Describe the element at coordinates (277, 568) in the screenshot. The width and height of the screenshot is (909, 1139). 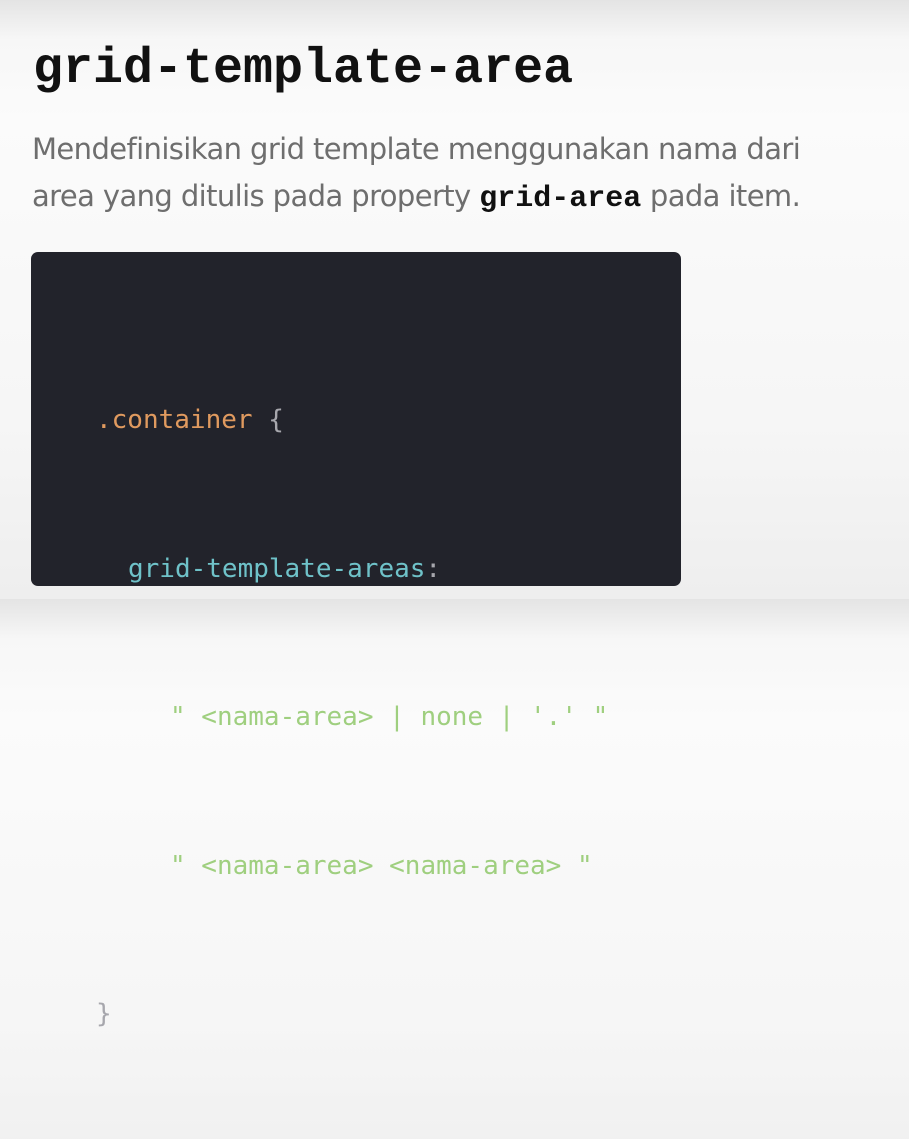
I see `css-property: grid-template-areas` at that location.